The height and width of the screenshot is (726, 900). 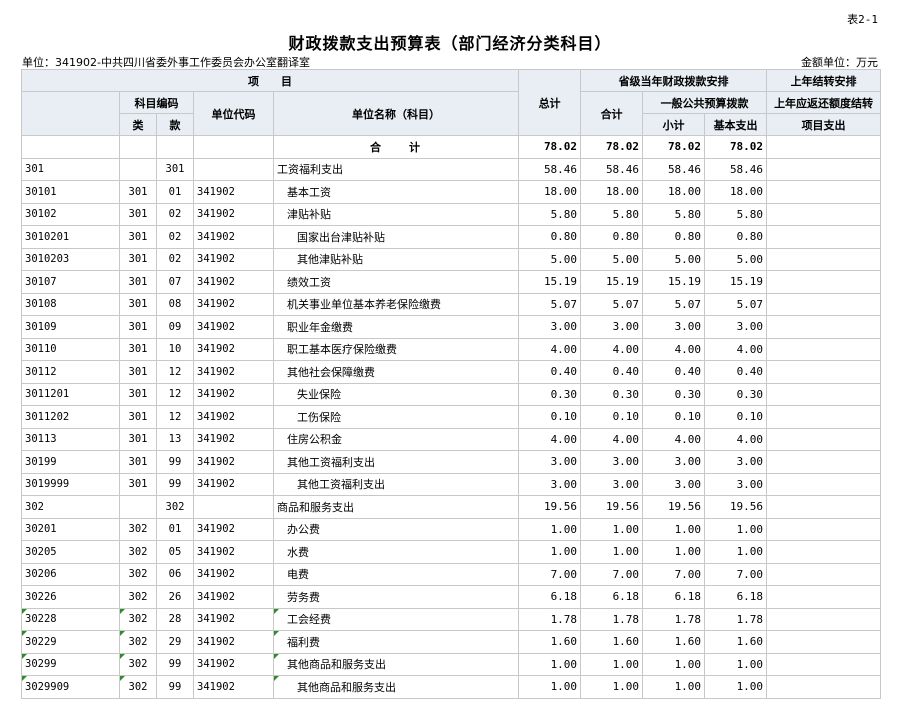 I want to click on row-section: 13, so click(x=175, y=439).